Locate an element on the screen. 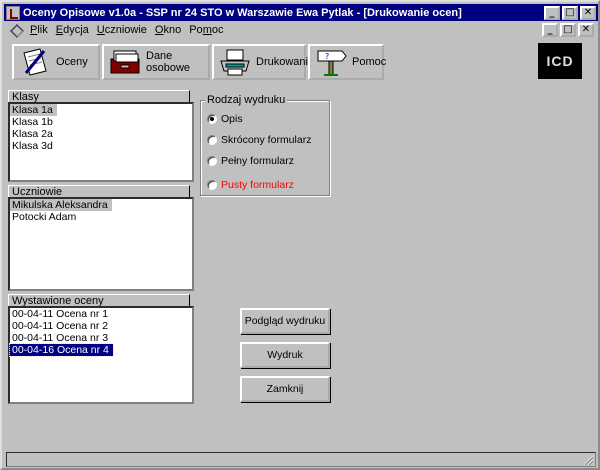 The height and width of the screenshot is (470, 600). signpost-icon: ? is located at coordinates (331, 62).